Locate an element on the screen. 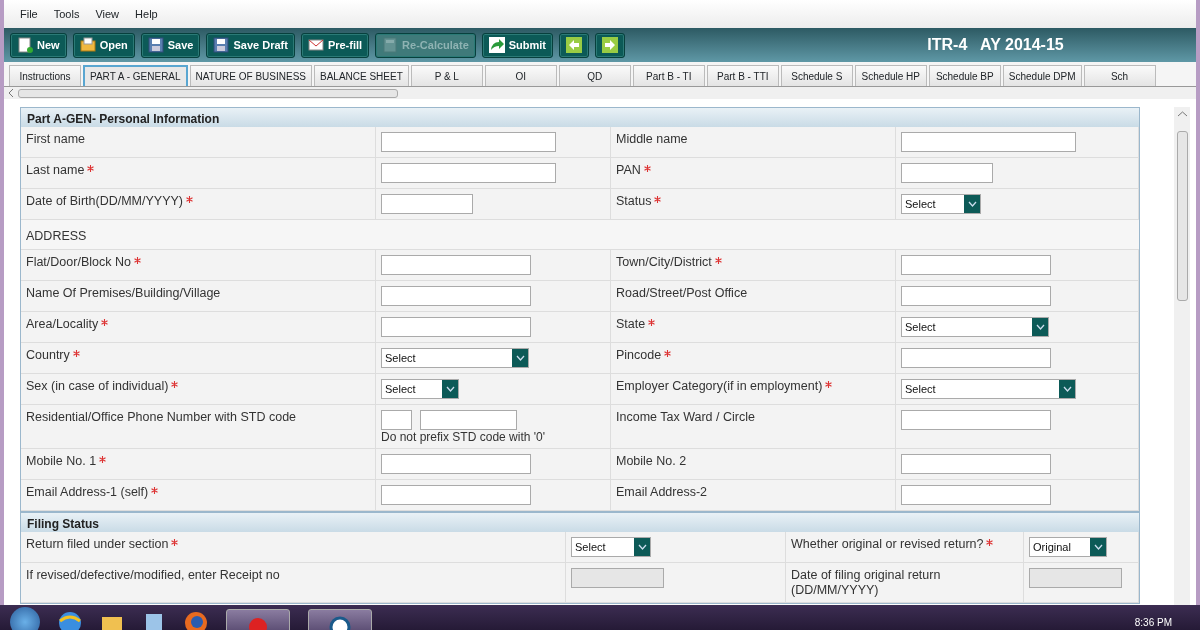  field-label: Whether original or revised return? is located at coordinates (887, 544).